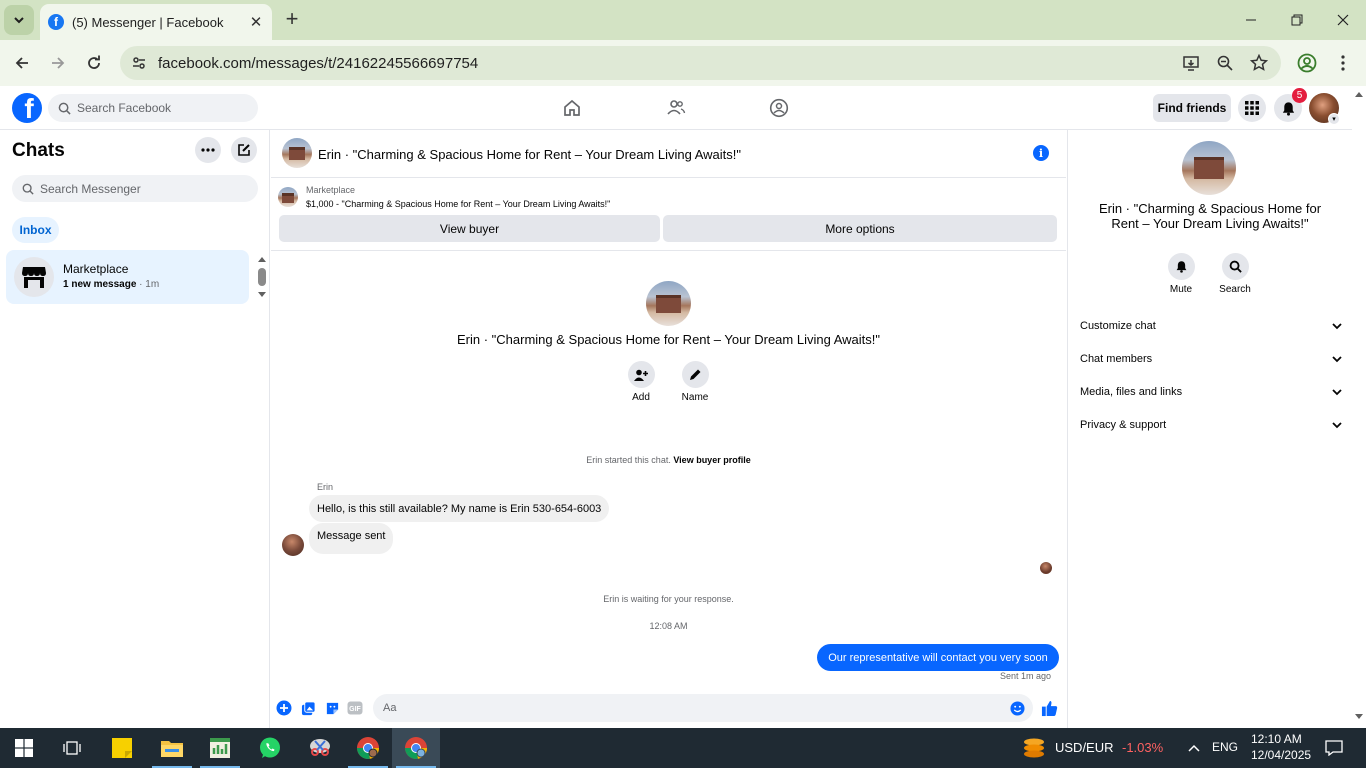  I want to click on chevron-up-icon, so click(1194, 748).